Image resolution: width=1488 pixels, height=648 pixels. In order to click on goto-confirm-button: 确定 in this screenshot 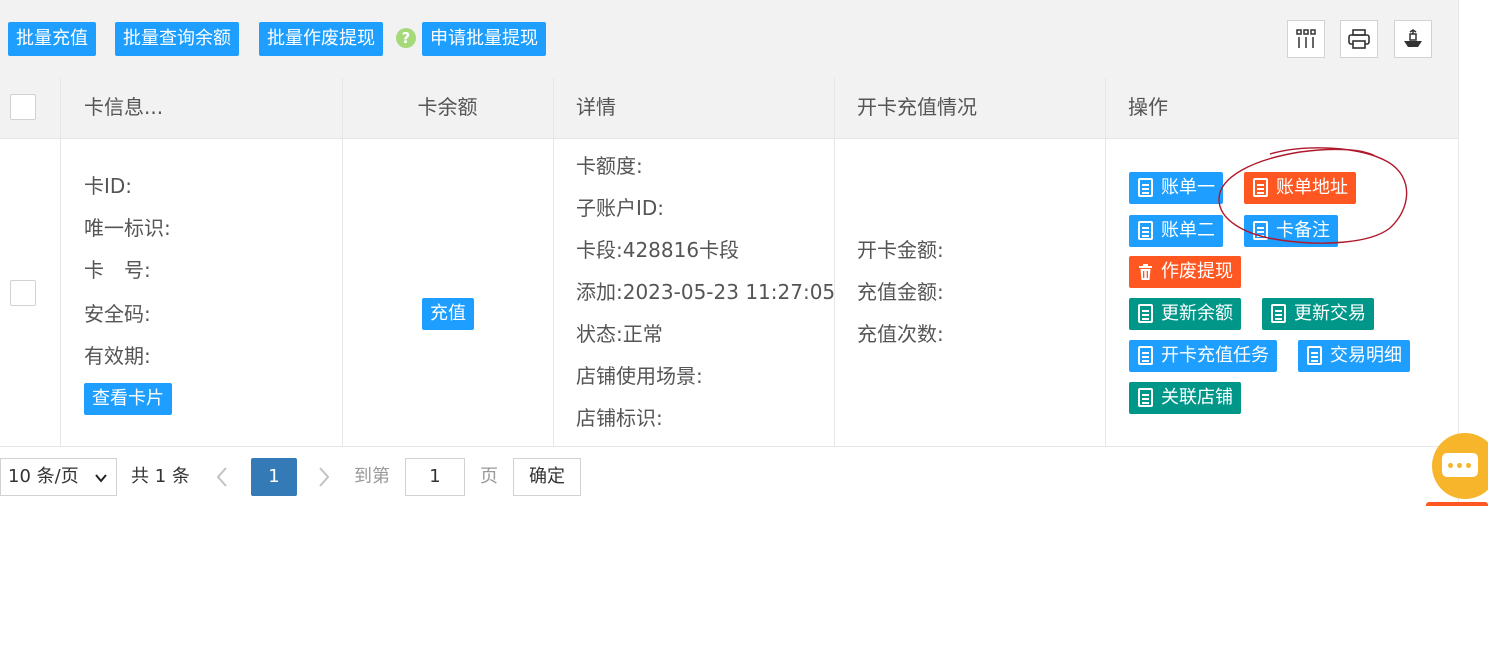, I will do `click(547, 477)`.